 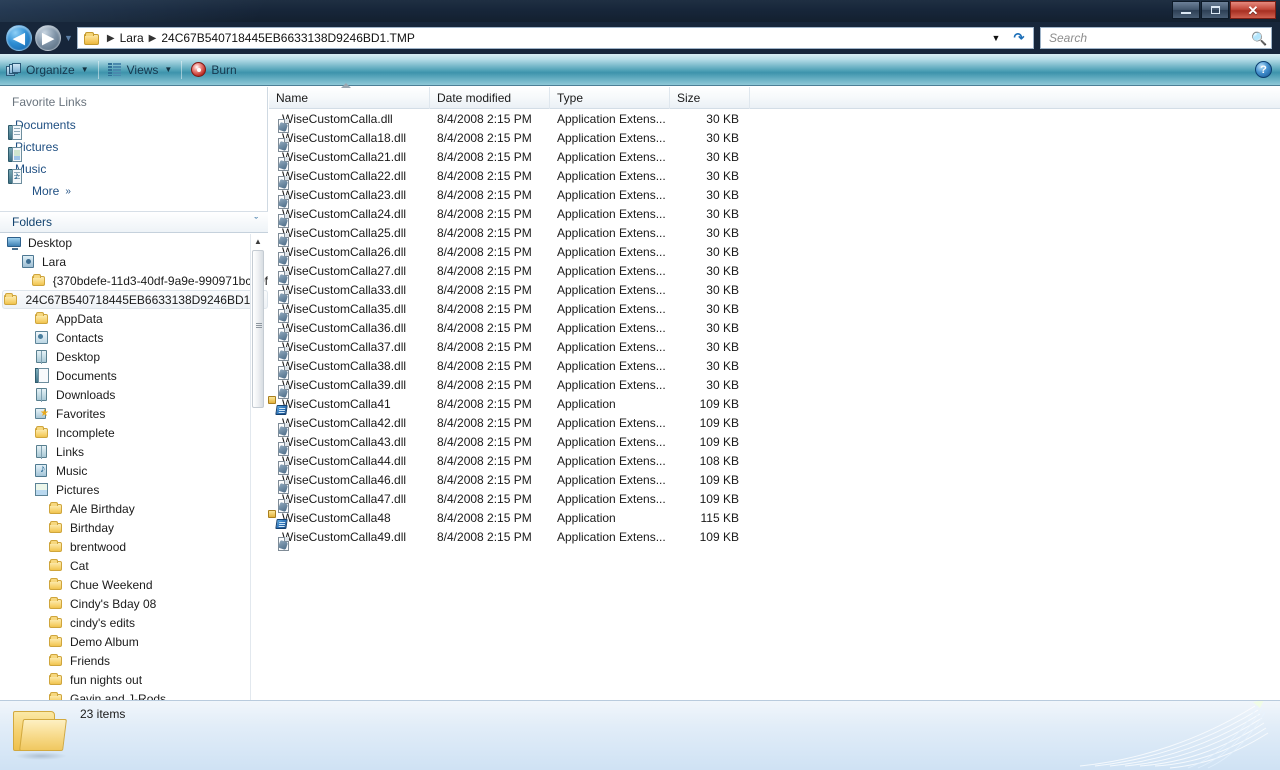 I want to click on file-name-cell: WiseCustomCalla33.dll, so click(x=349, y=292).